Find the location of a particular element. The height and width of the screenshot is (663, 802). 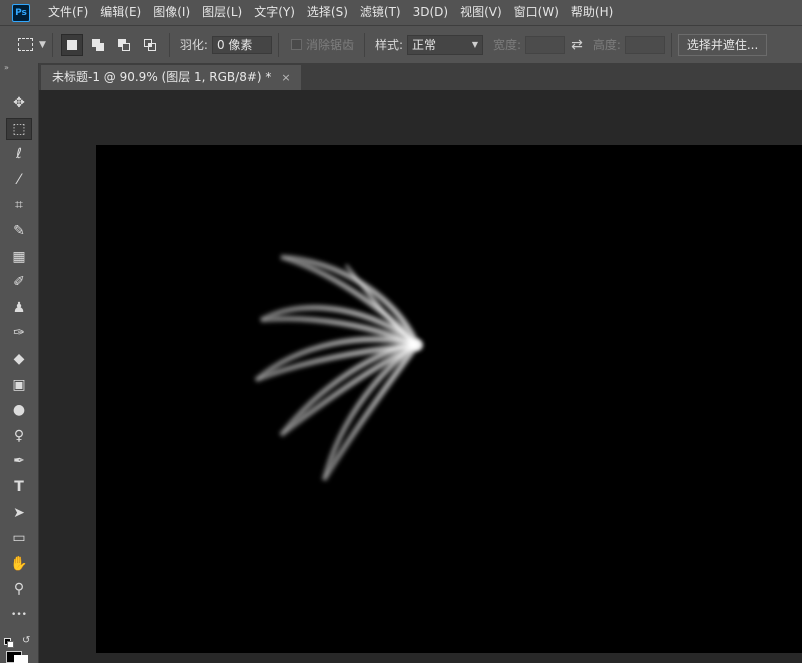

type-icon: T is located at coordinates (19, 487).